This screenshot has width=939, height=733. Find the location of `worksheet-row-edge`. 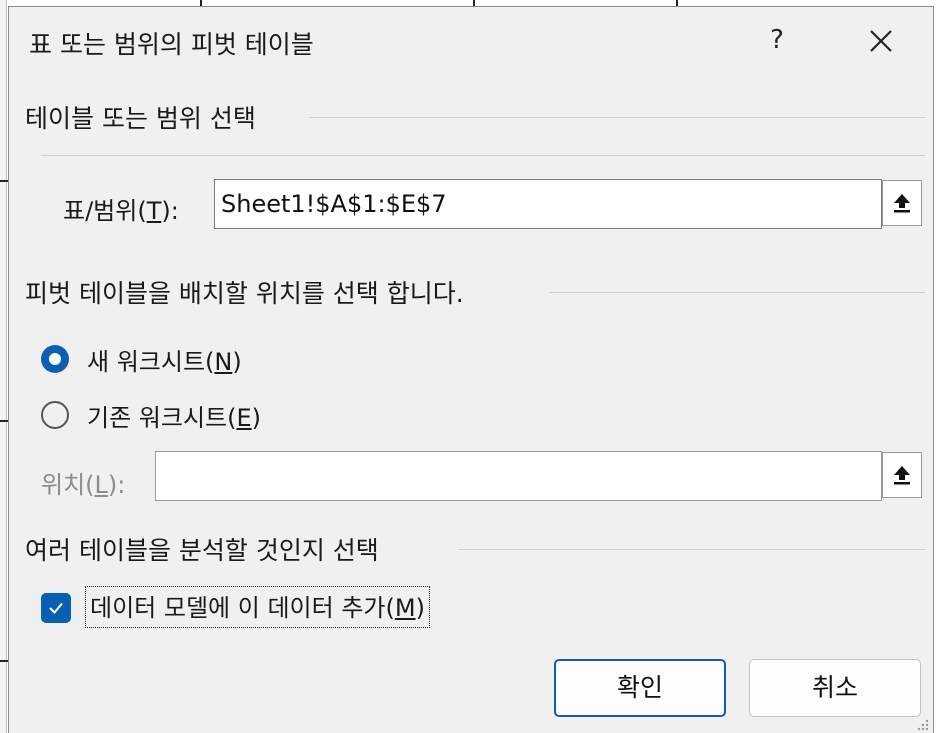

worksheet-row-edge is located at coordinates (3, 366).